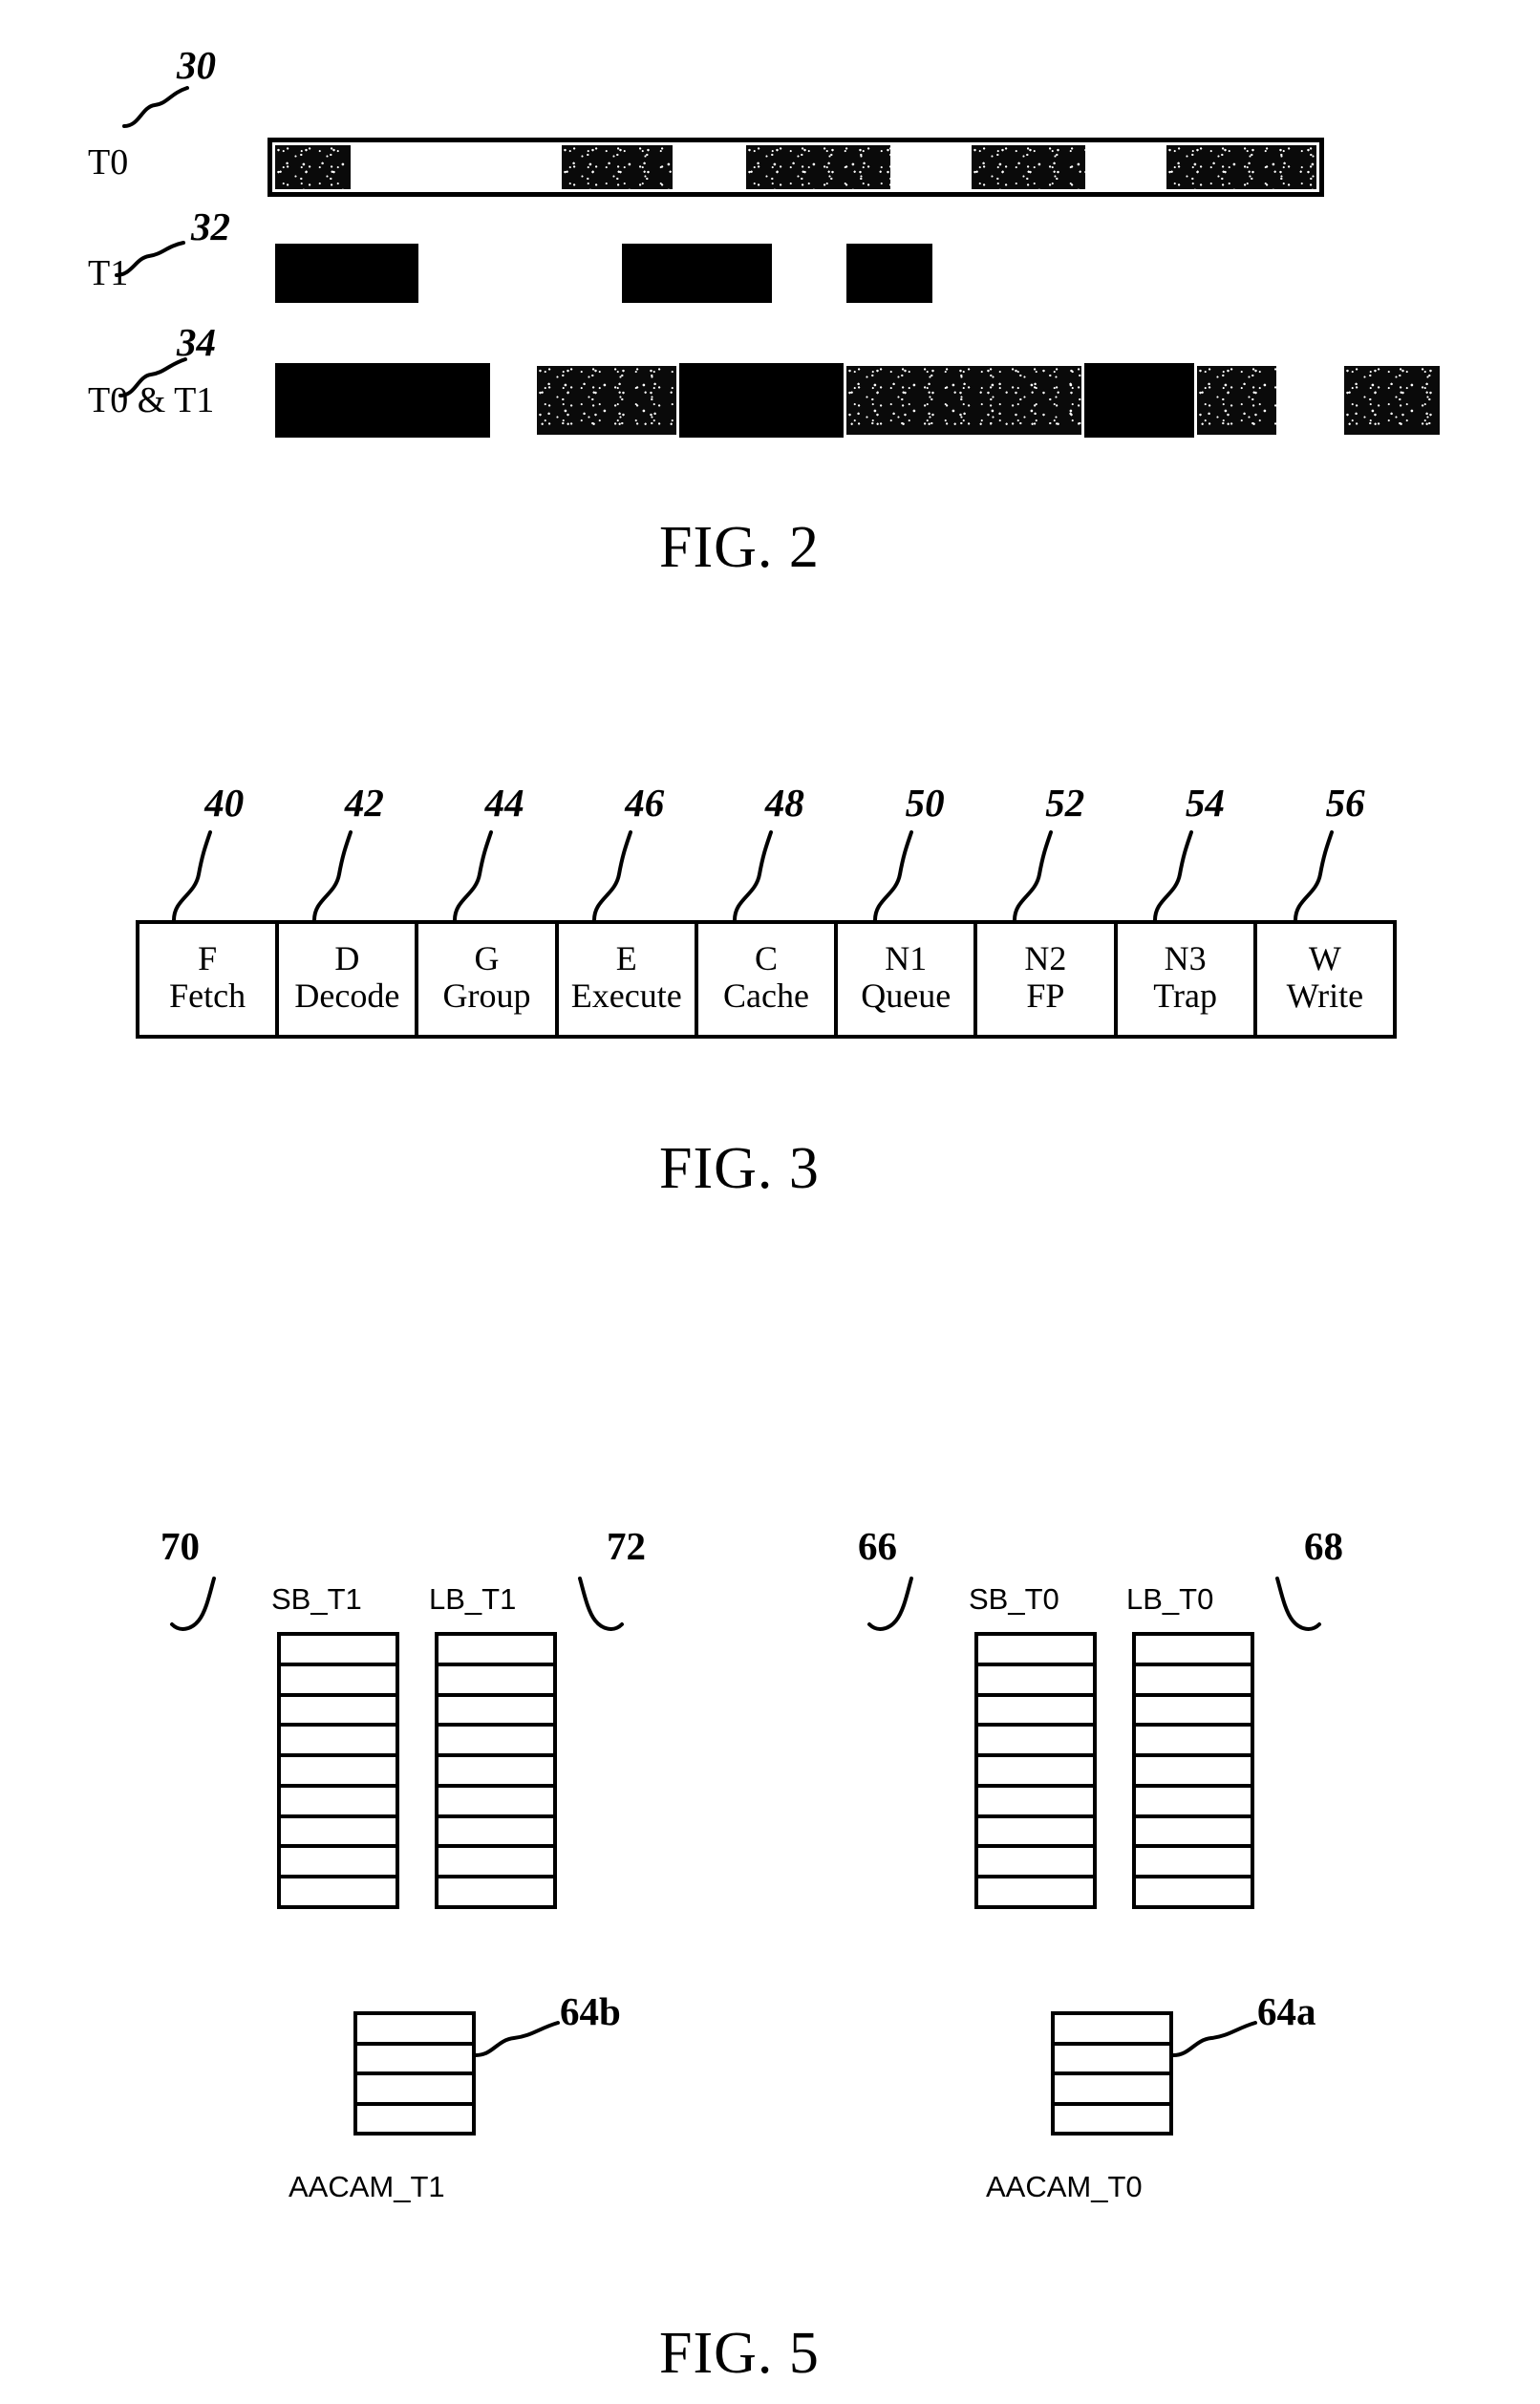 Image resolution: width=1540 pixels, height=2404 pixels. I want to click on pipeline-stage-abbr: N3, so click(1185, 958).